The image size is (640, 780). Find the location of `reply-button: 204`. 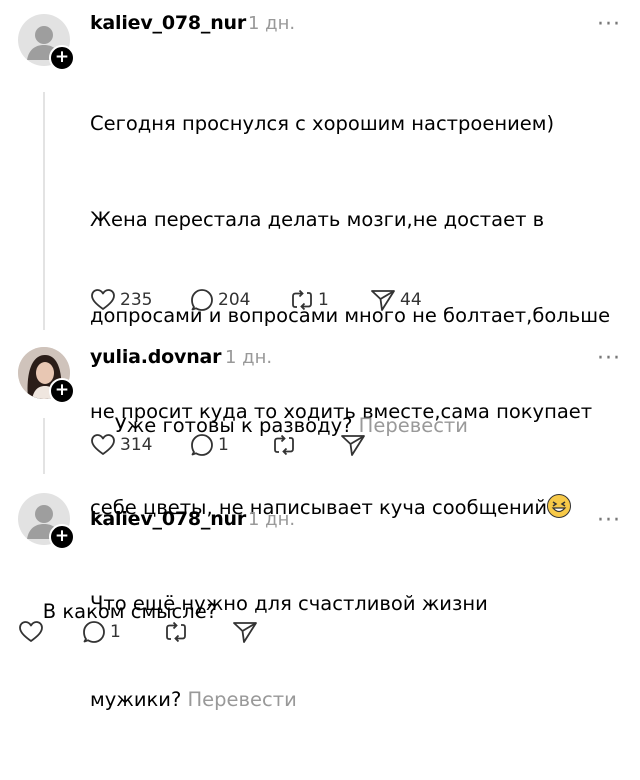

reply-button: 204 is located at coordinates (220, 300).